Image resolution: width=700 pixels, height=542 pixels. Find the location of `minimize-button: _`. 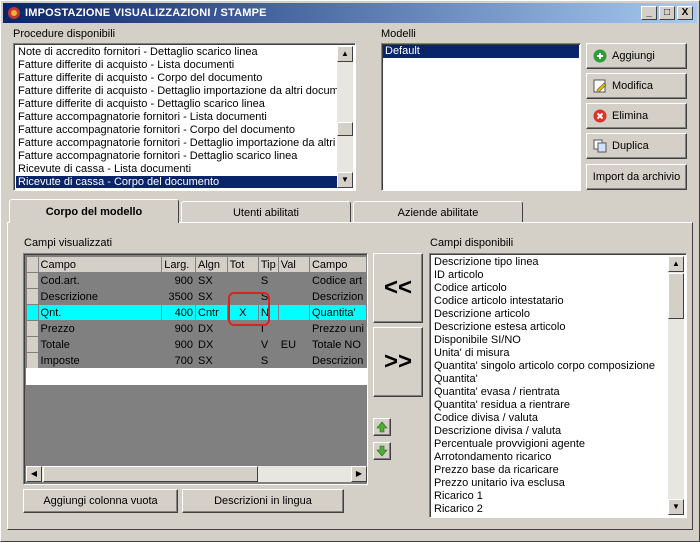

minimize-button: _ is located at coordinates (649, 13).